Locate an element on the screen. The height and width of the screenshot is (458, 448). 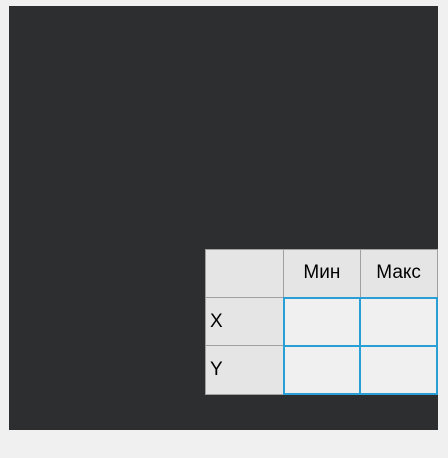
table-row: Y is located at coordinates (321, 370).